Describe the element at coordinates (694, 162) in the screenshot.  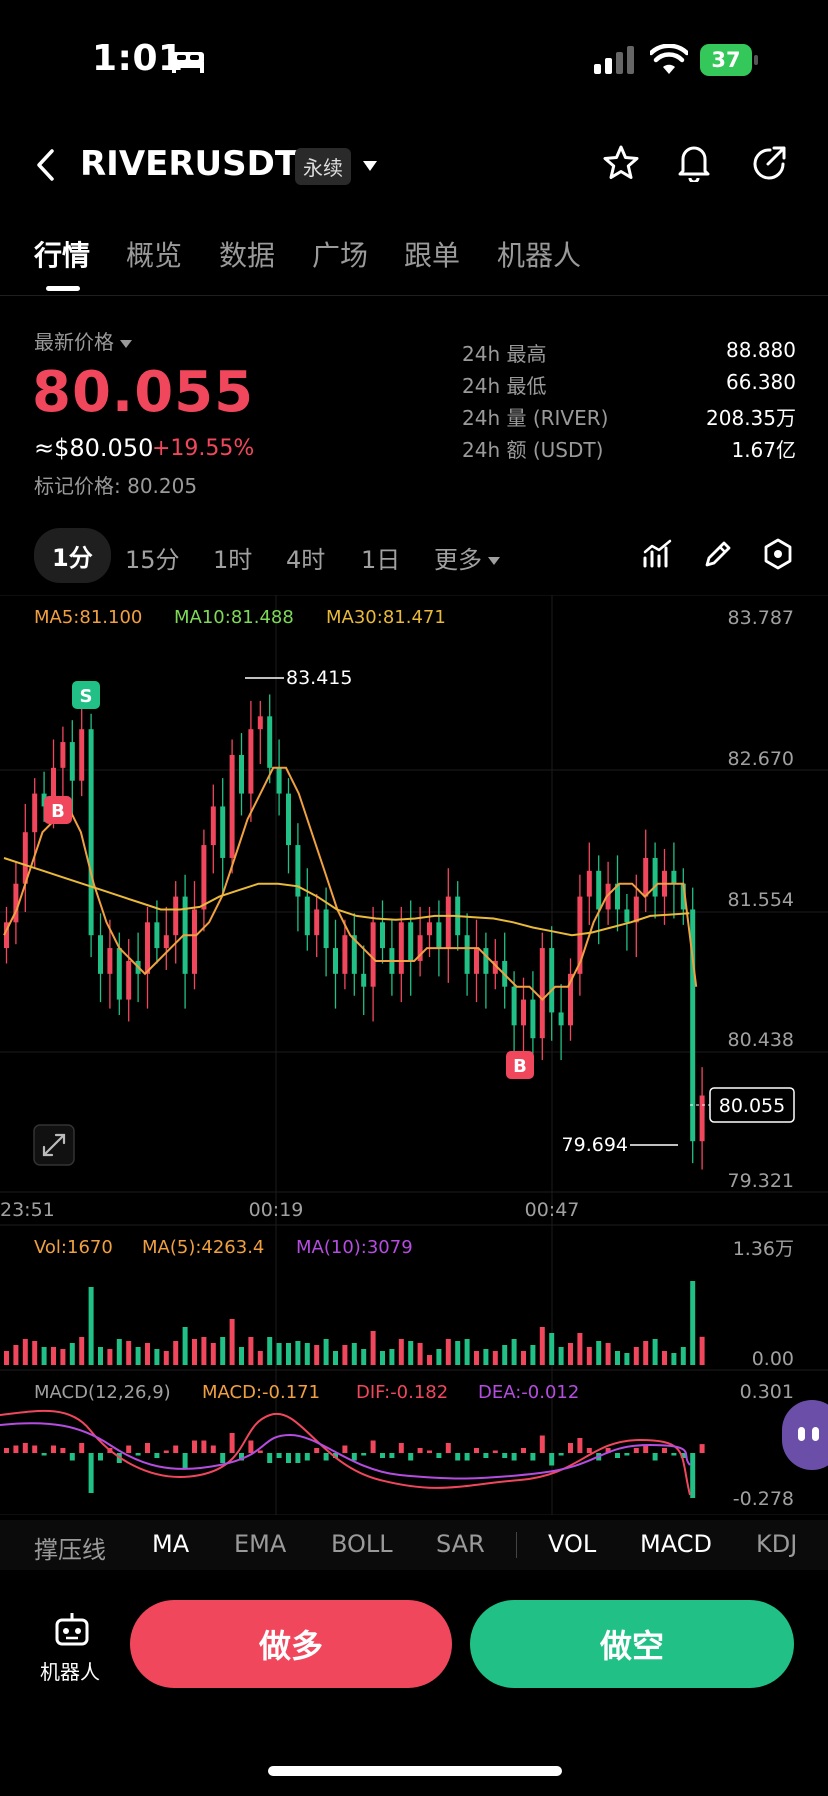
I see `alert-bell-icon` at that location.